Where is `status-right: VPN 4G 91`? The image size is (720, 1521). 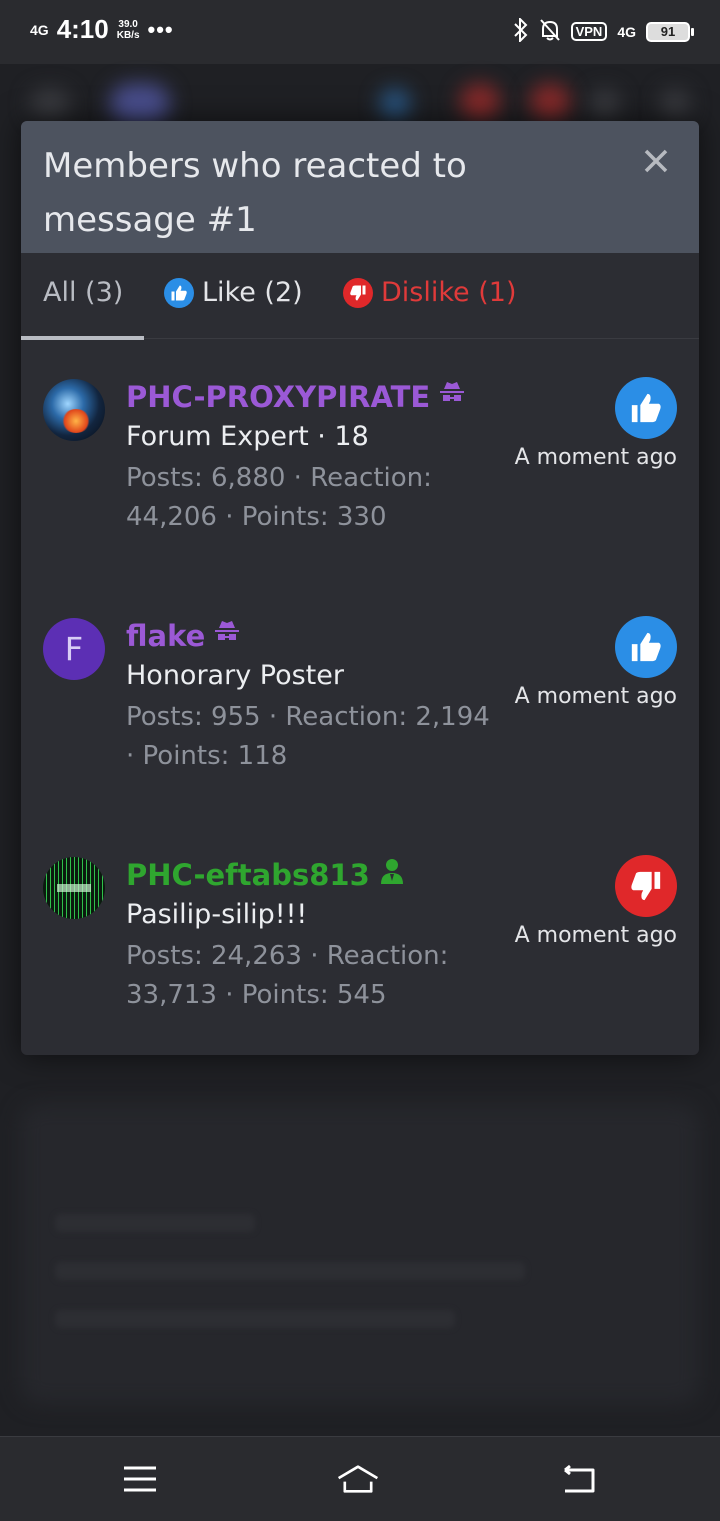 status-right: VPN 4G 91 is located at coordinates (603, 30).